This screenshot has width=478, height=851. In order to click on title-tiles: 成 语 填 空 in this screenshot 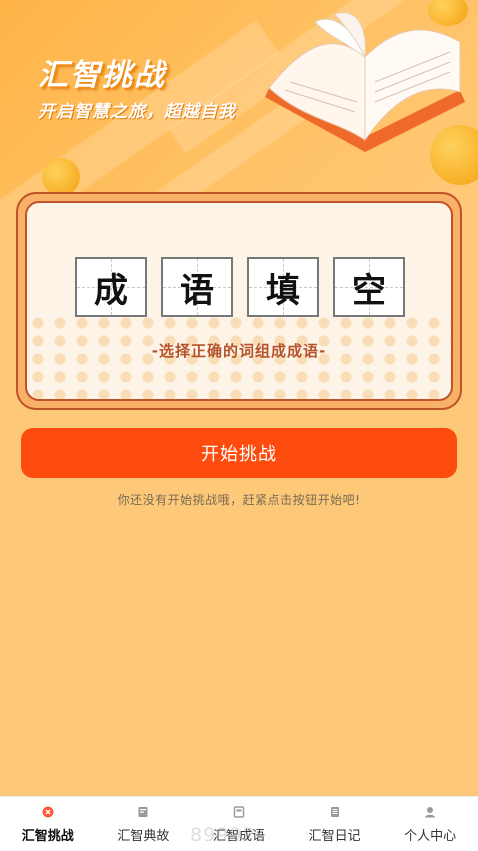, I will do `click(240, 287)`.